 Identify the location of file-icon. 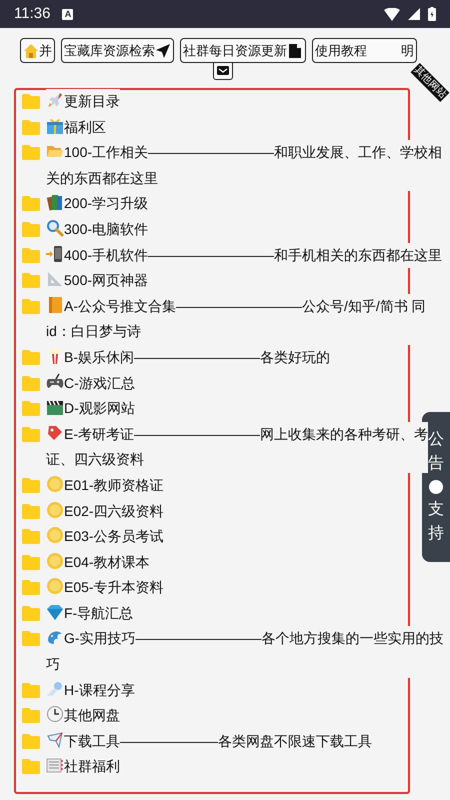
(295, 50).